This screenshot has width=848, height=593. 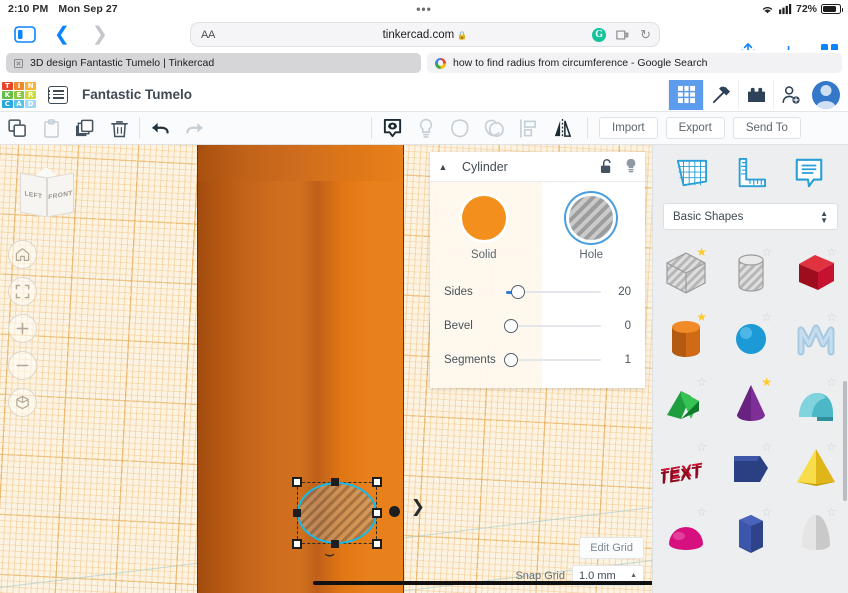 I want to click on back-button: ❮, so click(x=62, y=34).